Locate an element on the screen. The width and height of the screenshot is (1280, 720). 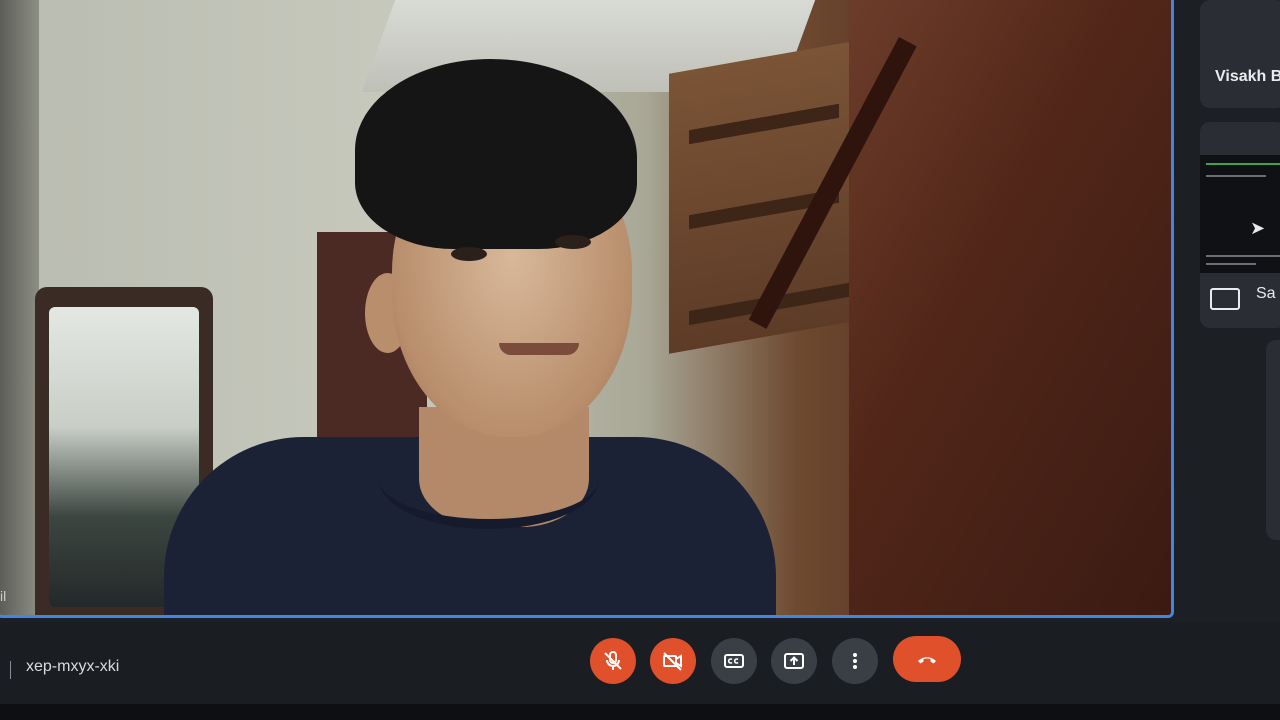
leave-call-button is located at coordinates (927, 659).